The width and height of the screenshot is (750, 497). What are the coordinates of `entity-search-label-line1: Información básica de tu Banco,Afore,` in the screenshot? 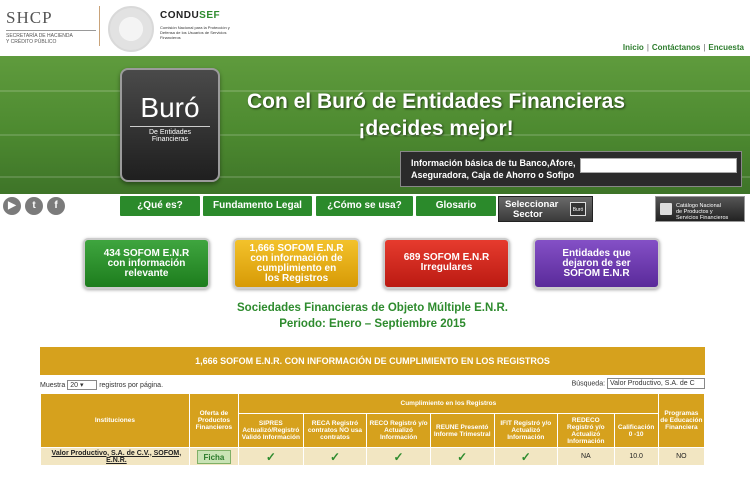 It's located at (493, 163).